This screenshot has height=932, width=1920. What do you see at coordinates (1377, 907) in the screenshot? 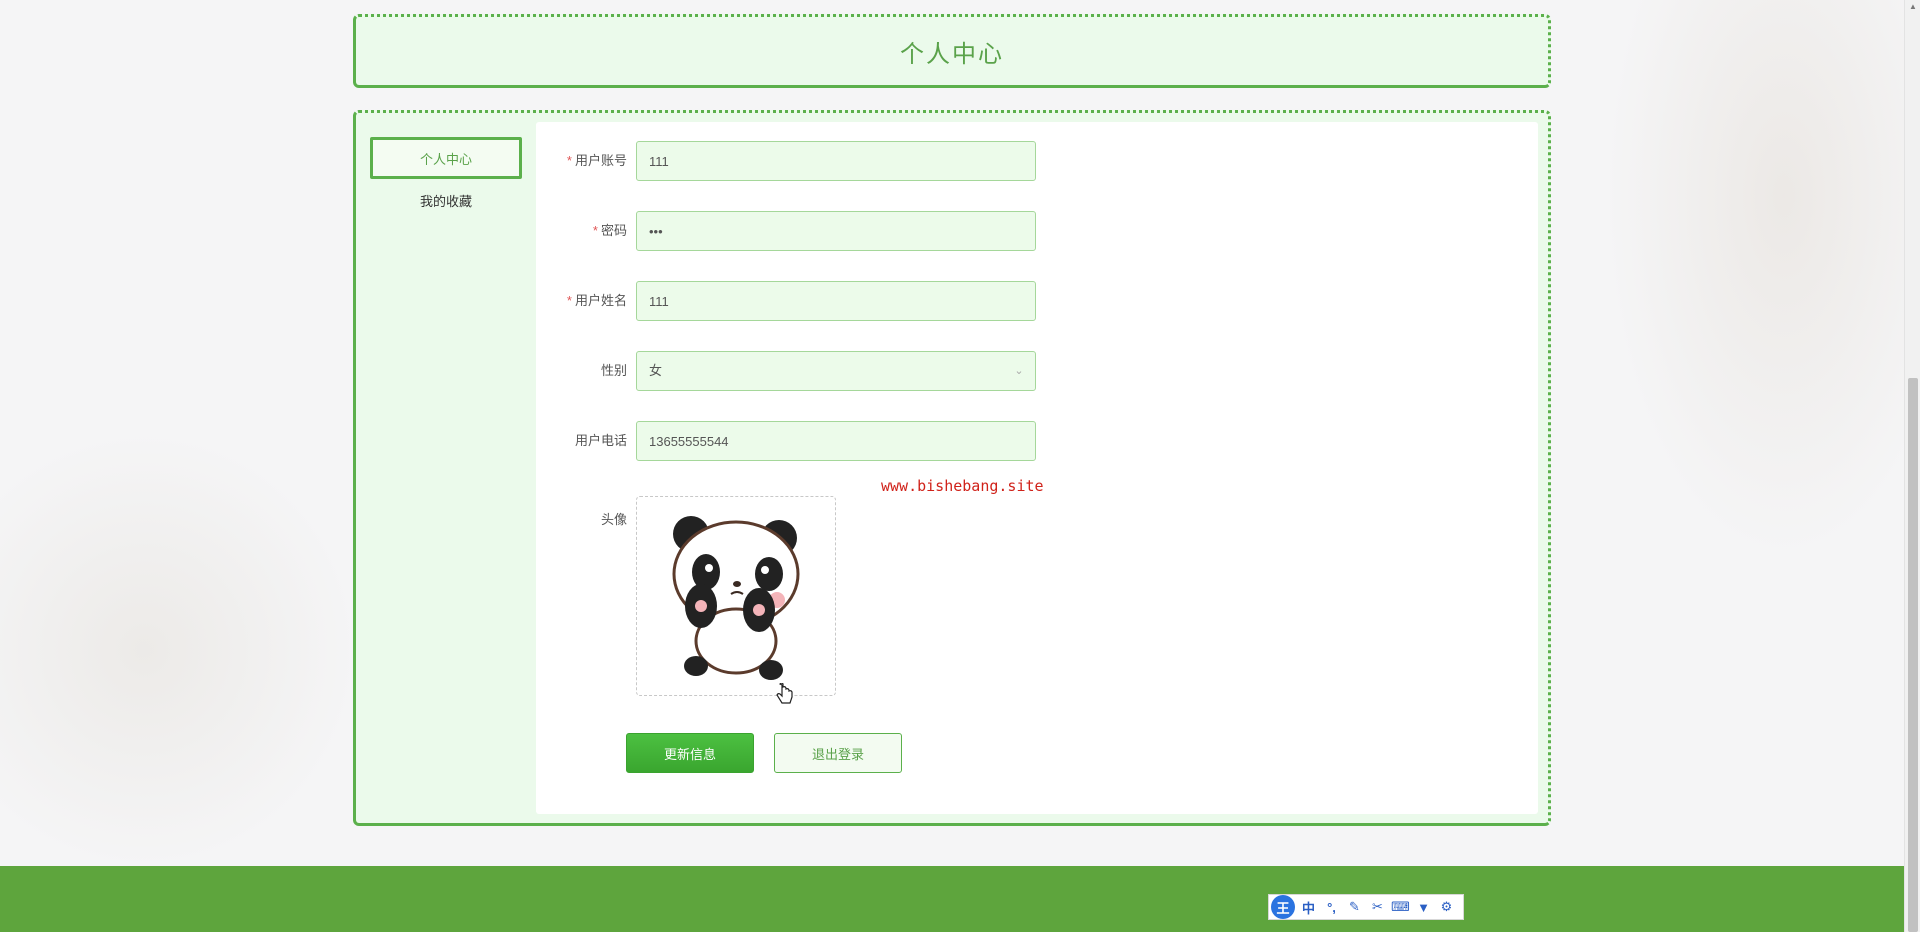
I see `scissors-icon: ✂` at bounding box center [1377, 907].